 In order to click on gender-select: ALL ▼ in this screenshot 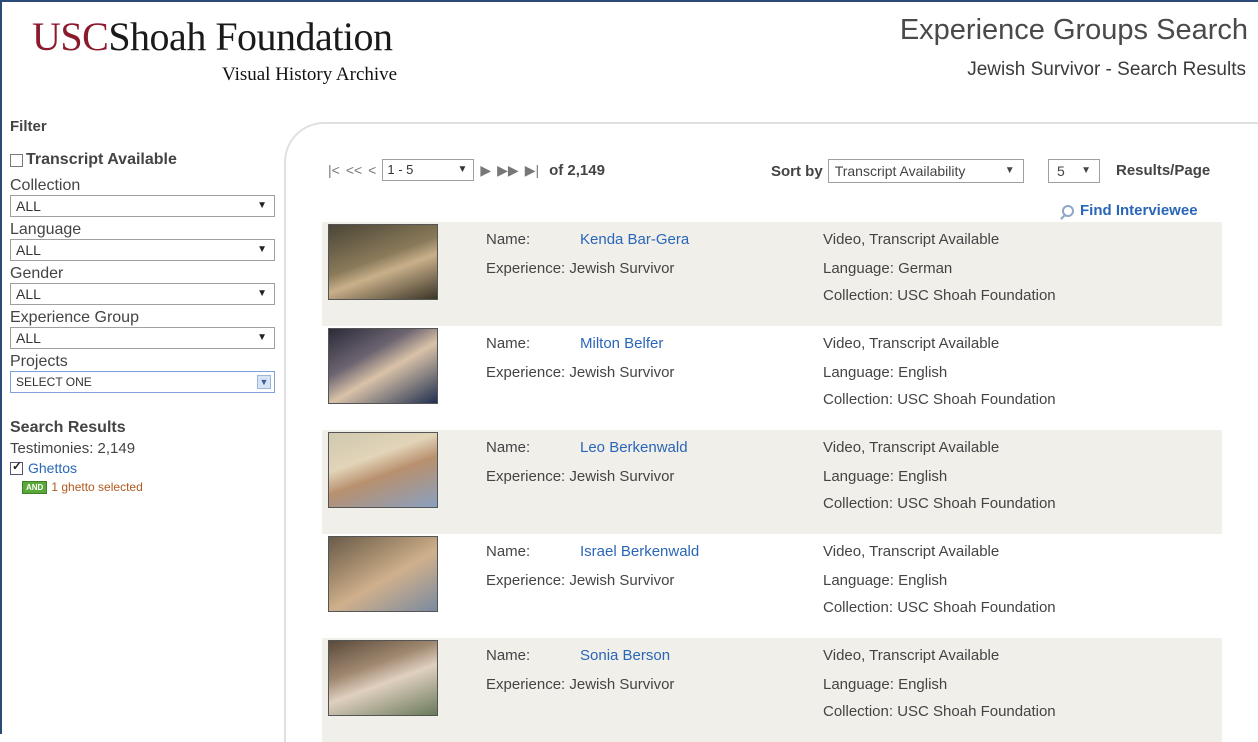, I will do `click(142, 294)`.